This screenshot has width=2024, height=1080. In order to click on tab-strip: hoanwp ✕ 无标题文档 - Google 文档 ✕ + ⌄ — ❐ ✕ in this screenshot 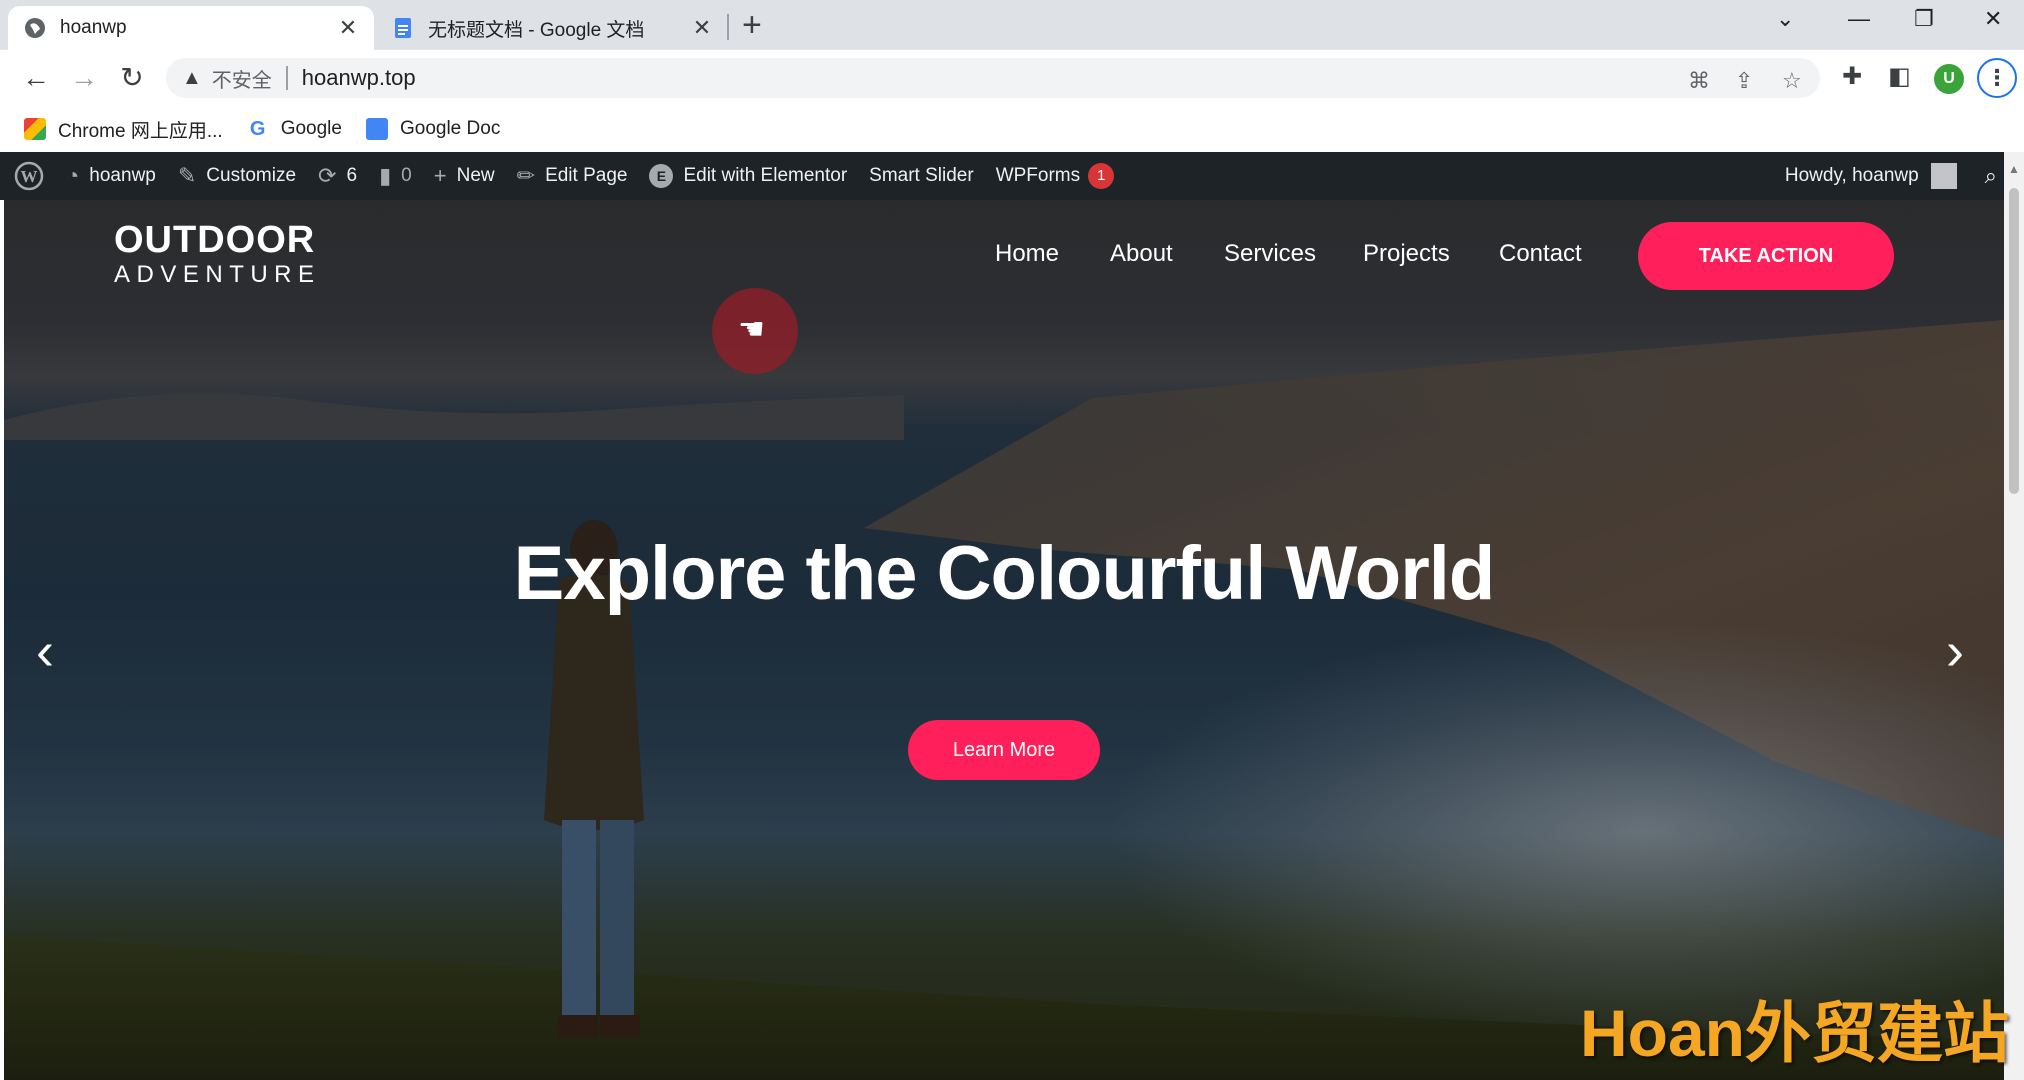, I will do `click(1012, 25)`.